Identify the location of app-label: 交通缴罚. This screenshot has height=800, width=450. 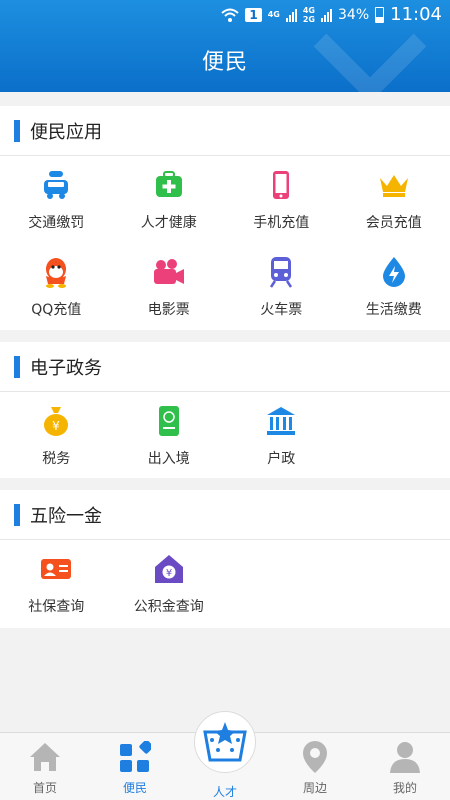
(56, 223).